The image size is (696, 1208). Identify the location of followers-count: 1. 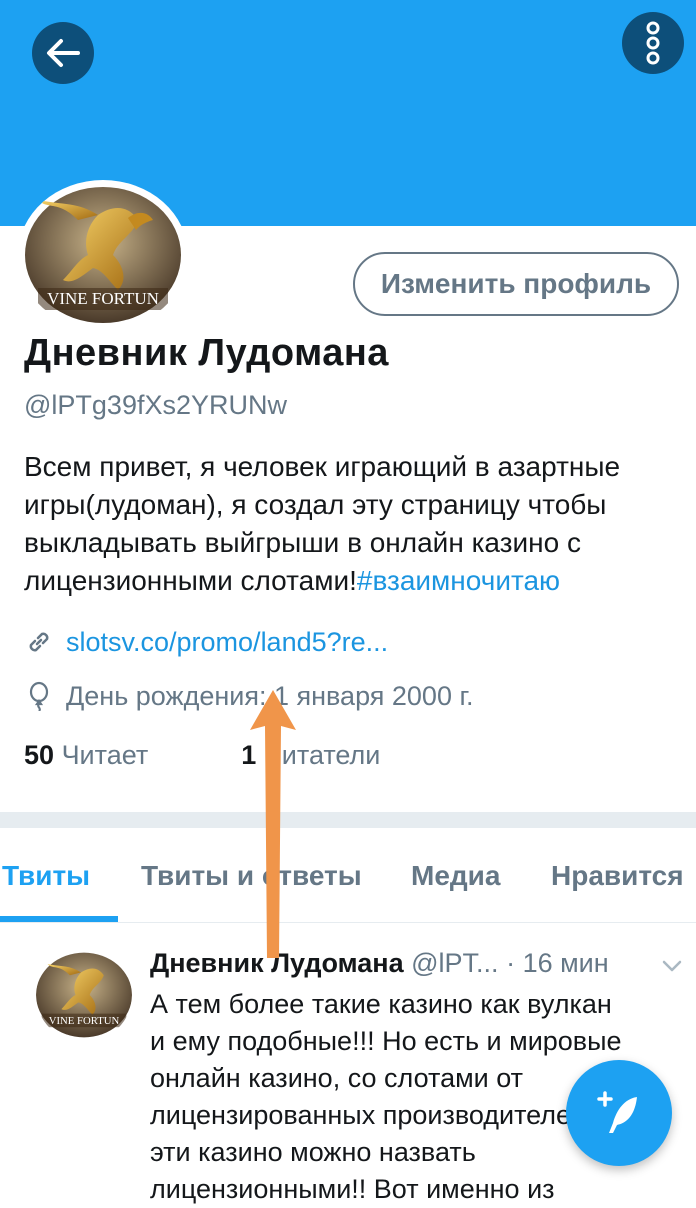
(249, 755).